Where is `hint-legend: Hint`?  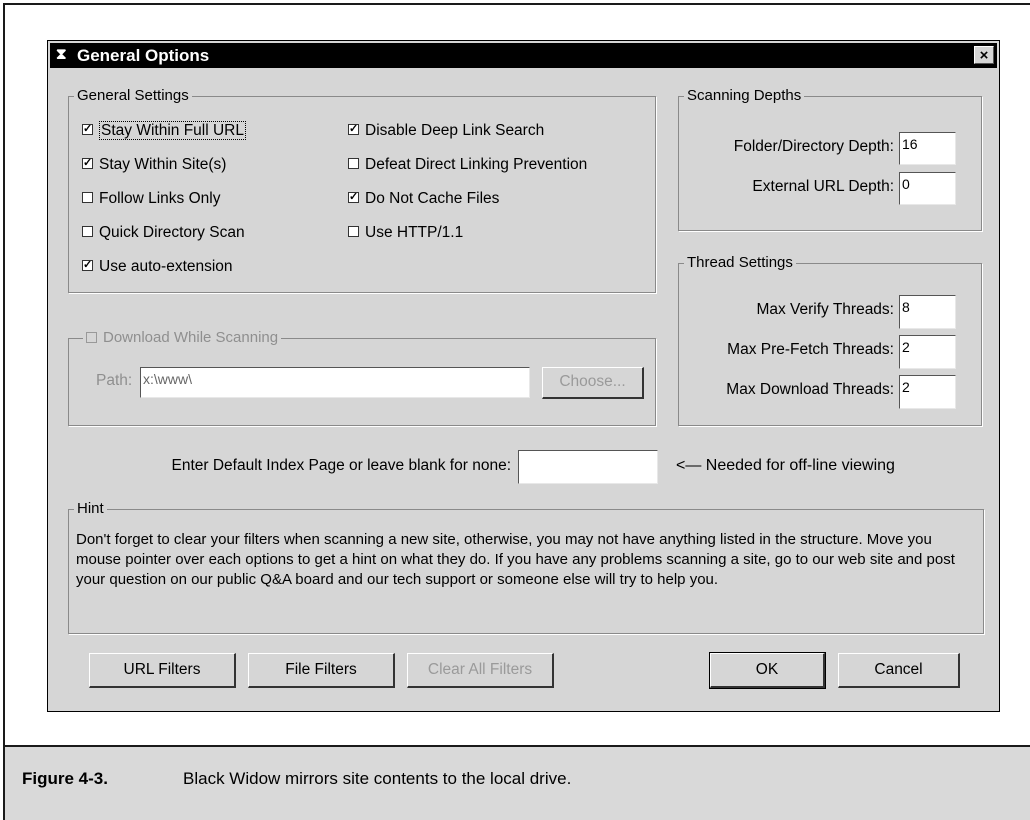 hint-legend: Hint is located at coordinates (90, 509).